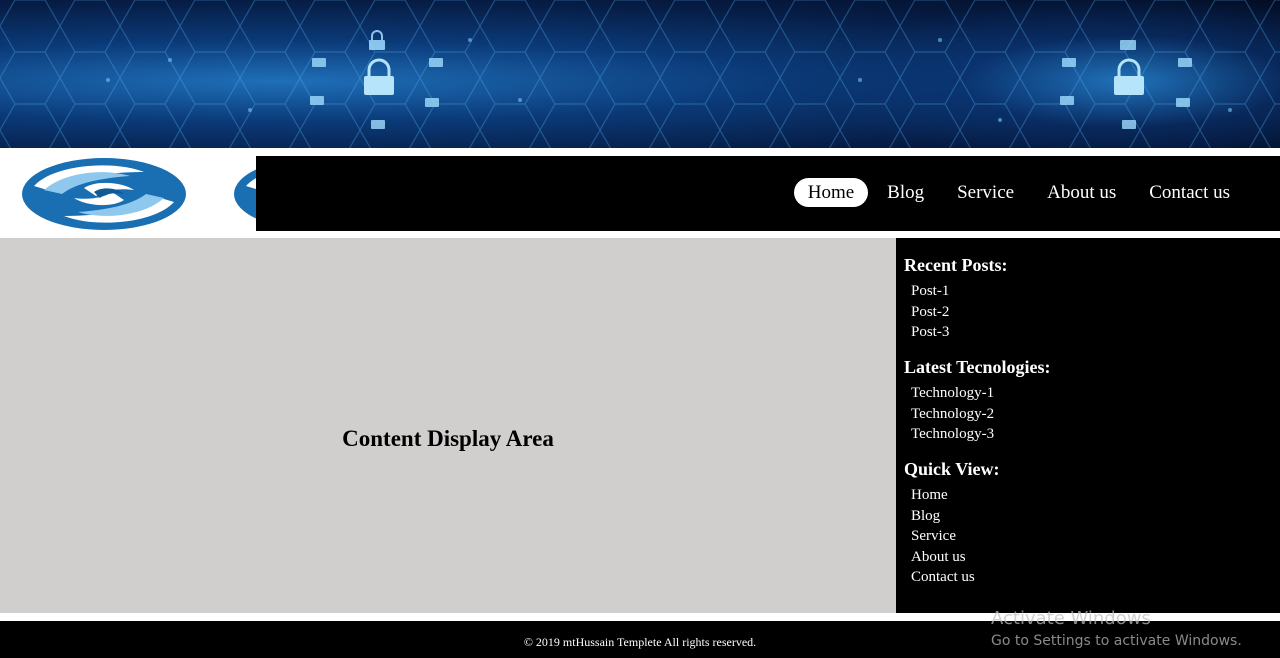 The width and height of the screenshot is (1280, 658). I want to click on recent-post-link: Post-3, so click(1095, 332).